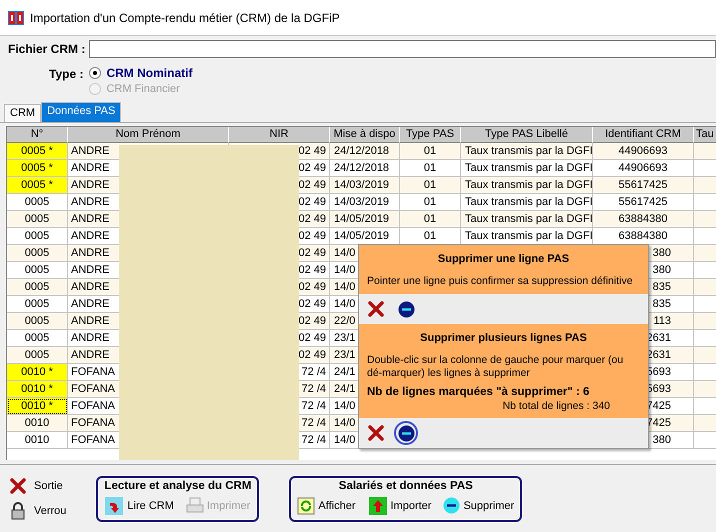 The width and height of the screenshot is (716, 532). What do you see at coordinates (643, 135) in the screenshot?
I see `column-header: Identifiant CRM` at bounding box center [643, 135].